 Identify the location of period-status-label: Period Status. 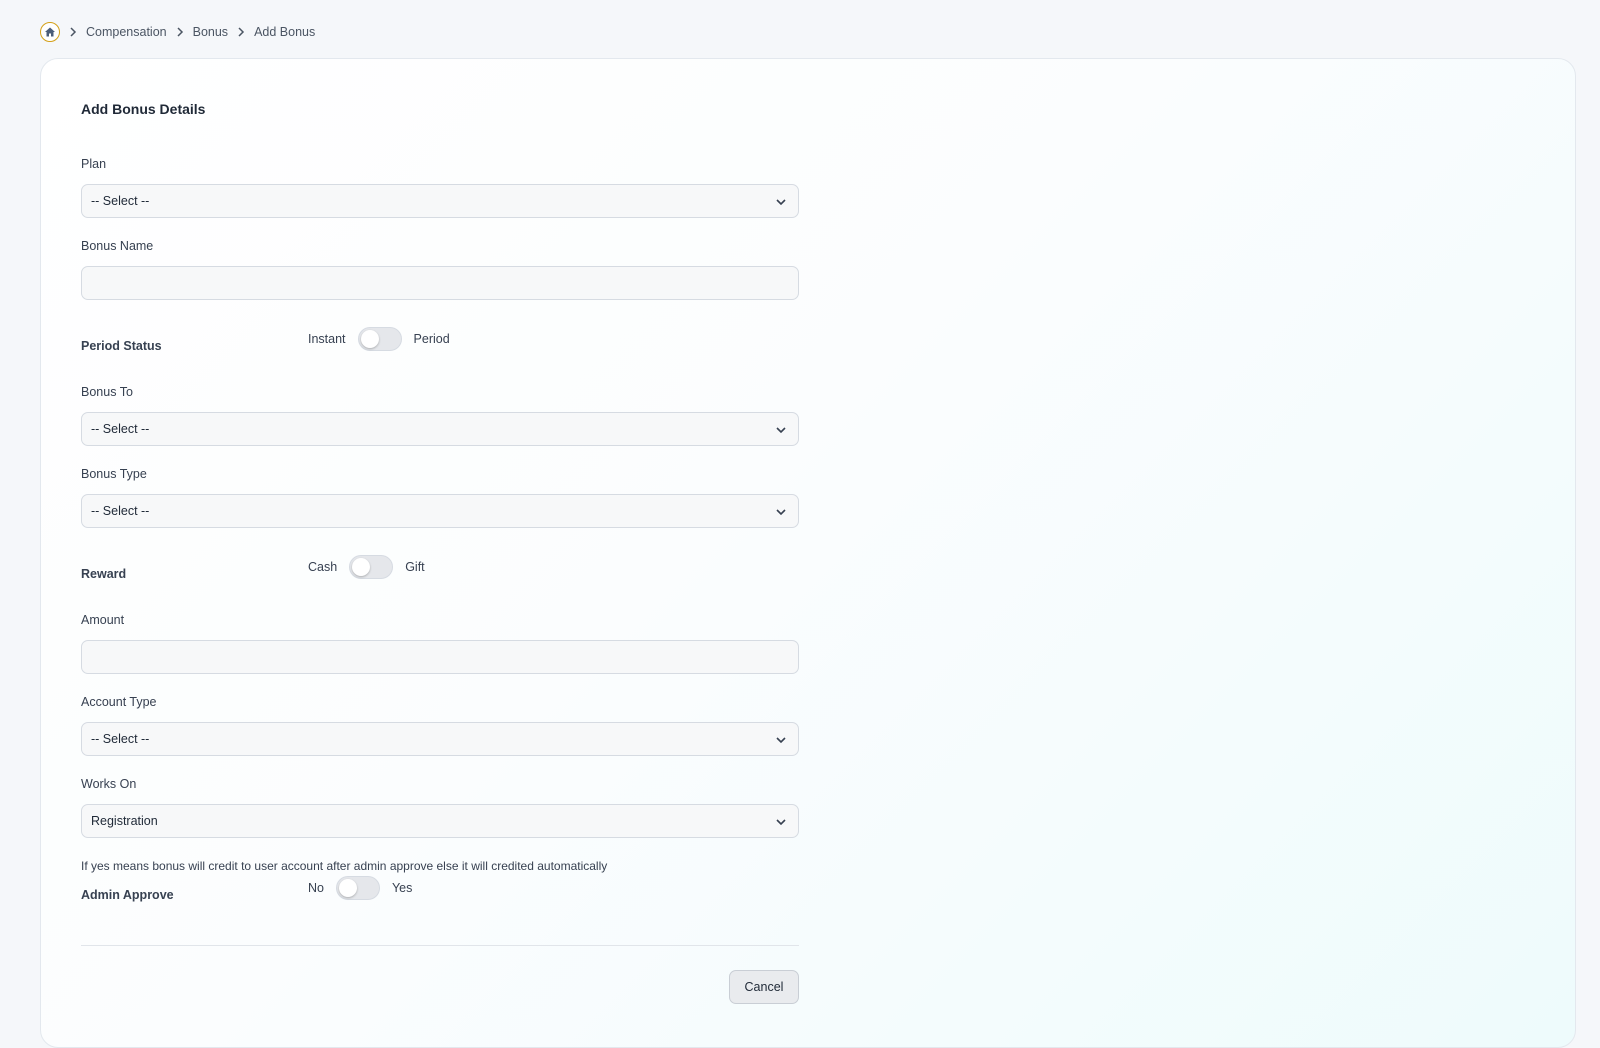
(121, 346).